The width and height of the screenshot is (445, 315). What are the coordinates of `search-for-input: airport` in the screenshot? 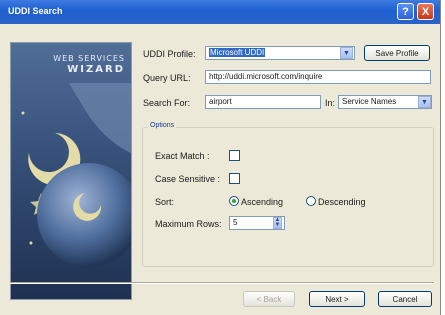 It's located at (263, 102).